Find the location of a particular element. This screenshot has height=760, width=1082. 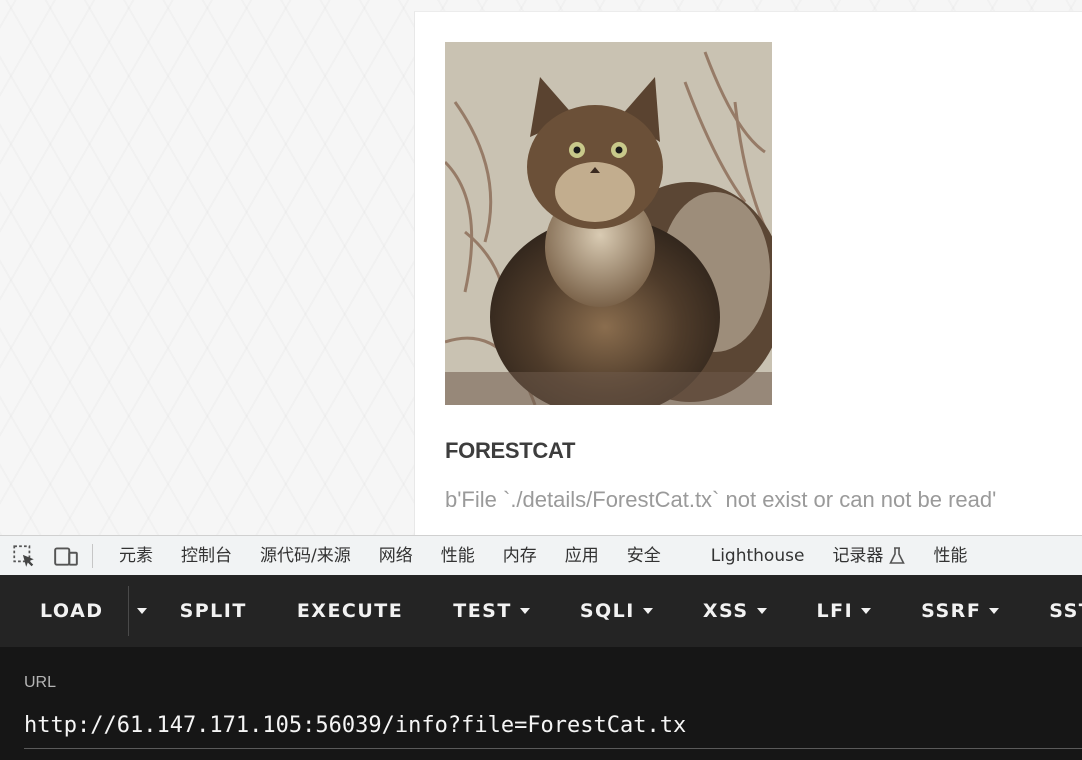

lfi-menu-button: LFI is located at coordinates (844, 611).